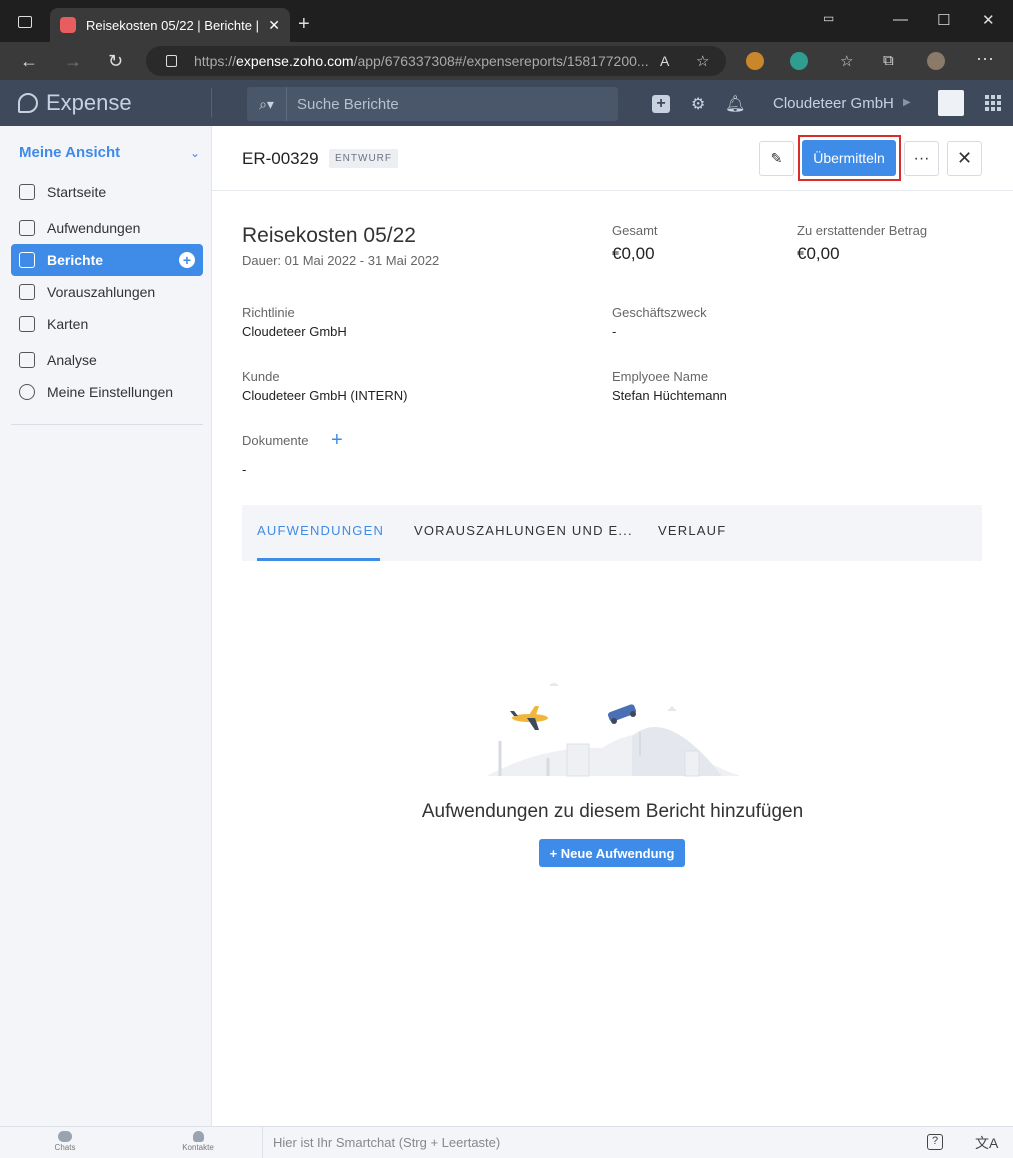 This screenshot has height=1158, width=1013. I want to click on gear-icon, so click(27, 392).